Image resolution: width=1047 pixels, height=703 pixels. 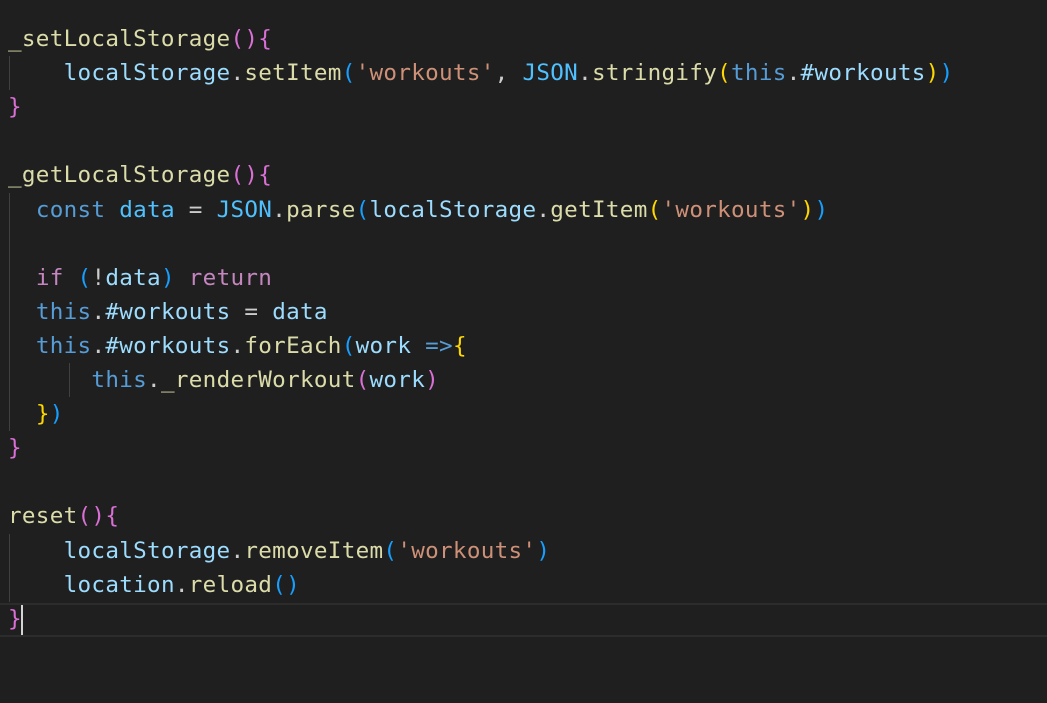 What do you see at coordinates (22, 620) in the screenshot?
I see `text-cursor` at bounding box center [22, 620].